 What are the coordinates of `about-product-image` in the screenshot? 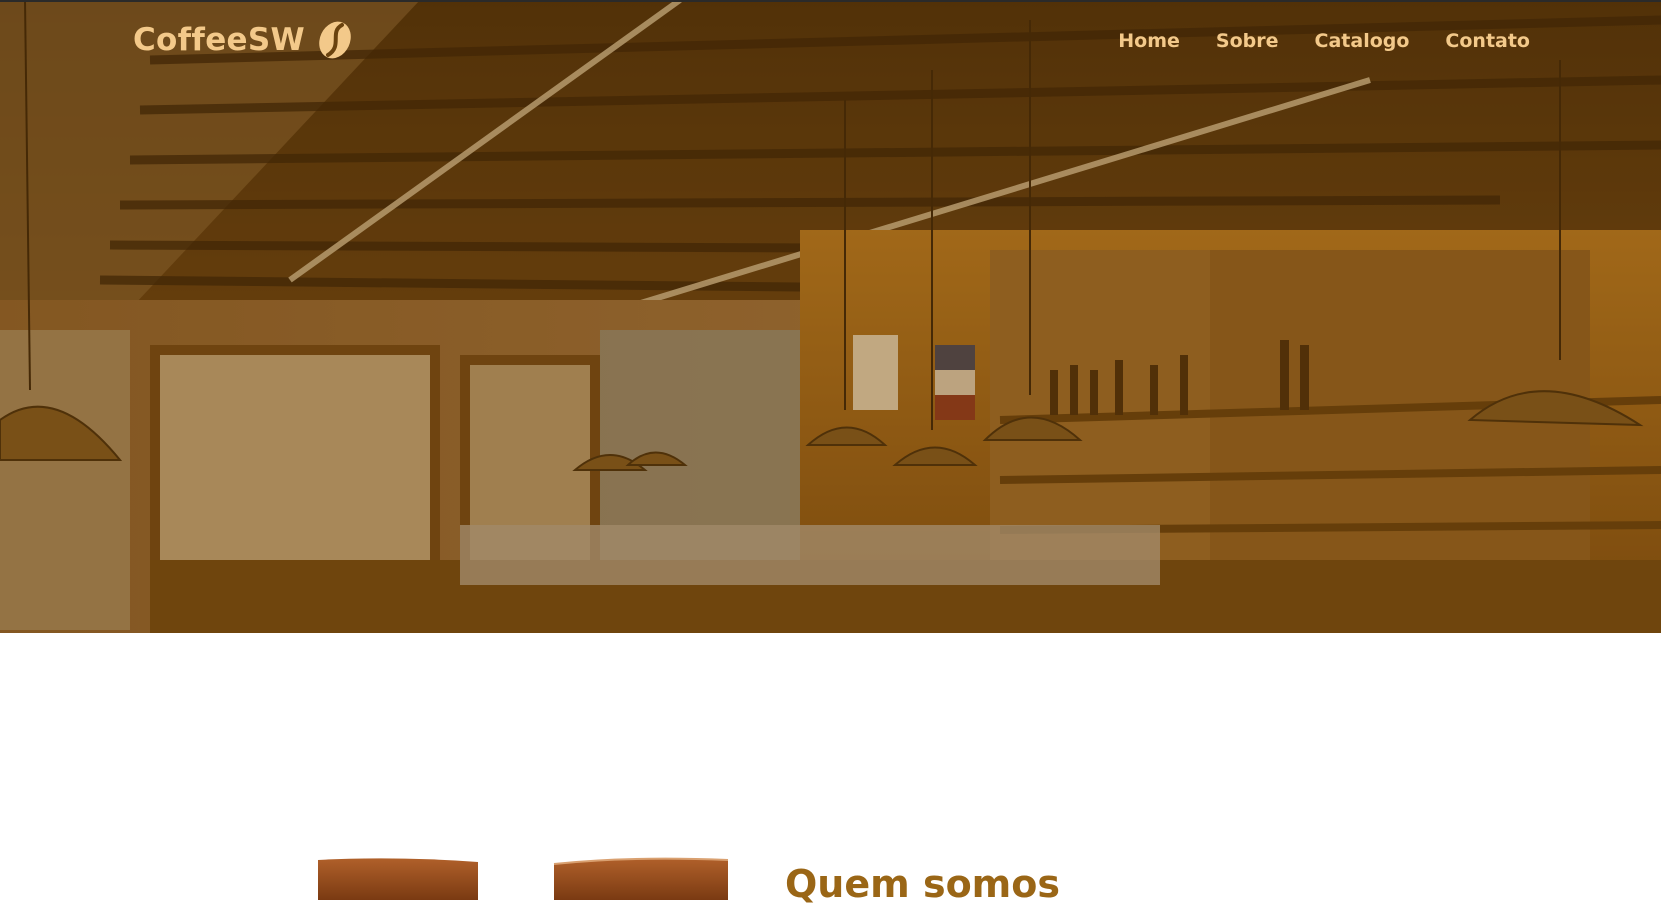 It's located at (523, 878).